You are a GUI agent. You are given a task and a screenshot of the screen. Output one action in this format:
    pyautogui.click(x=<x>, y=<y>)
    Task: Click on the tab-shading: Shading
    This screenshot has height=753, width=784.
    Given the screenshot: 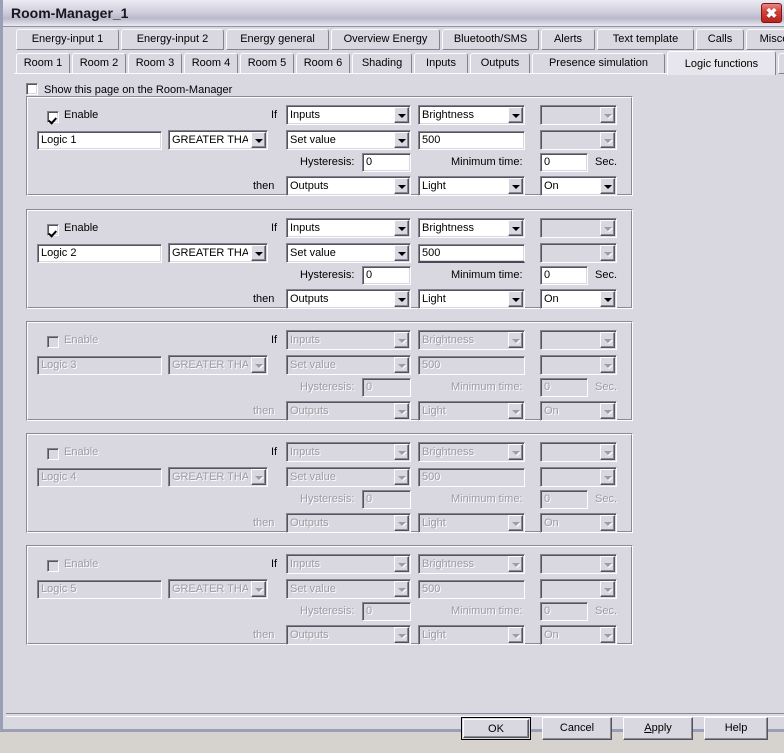 What is the action you would take?
    pyautogui.click(x=382, y=63)
    